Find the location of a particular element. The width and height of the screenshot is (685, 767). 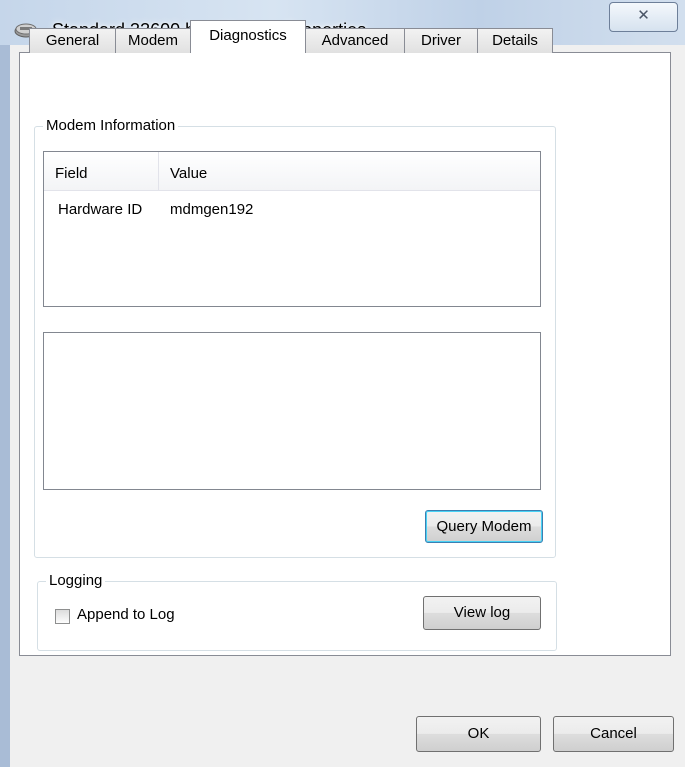

tab-details: Details is located at coordinates (515, 40).